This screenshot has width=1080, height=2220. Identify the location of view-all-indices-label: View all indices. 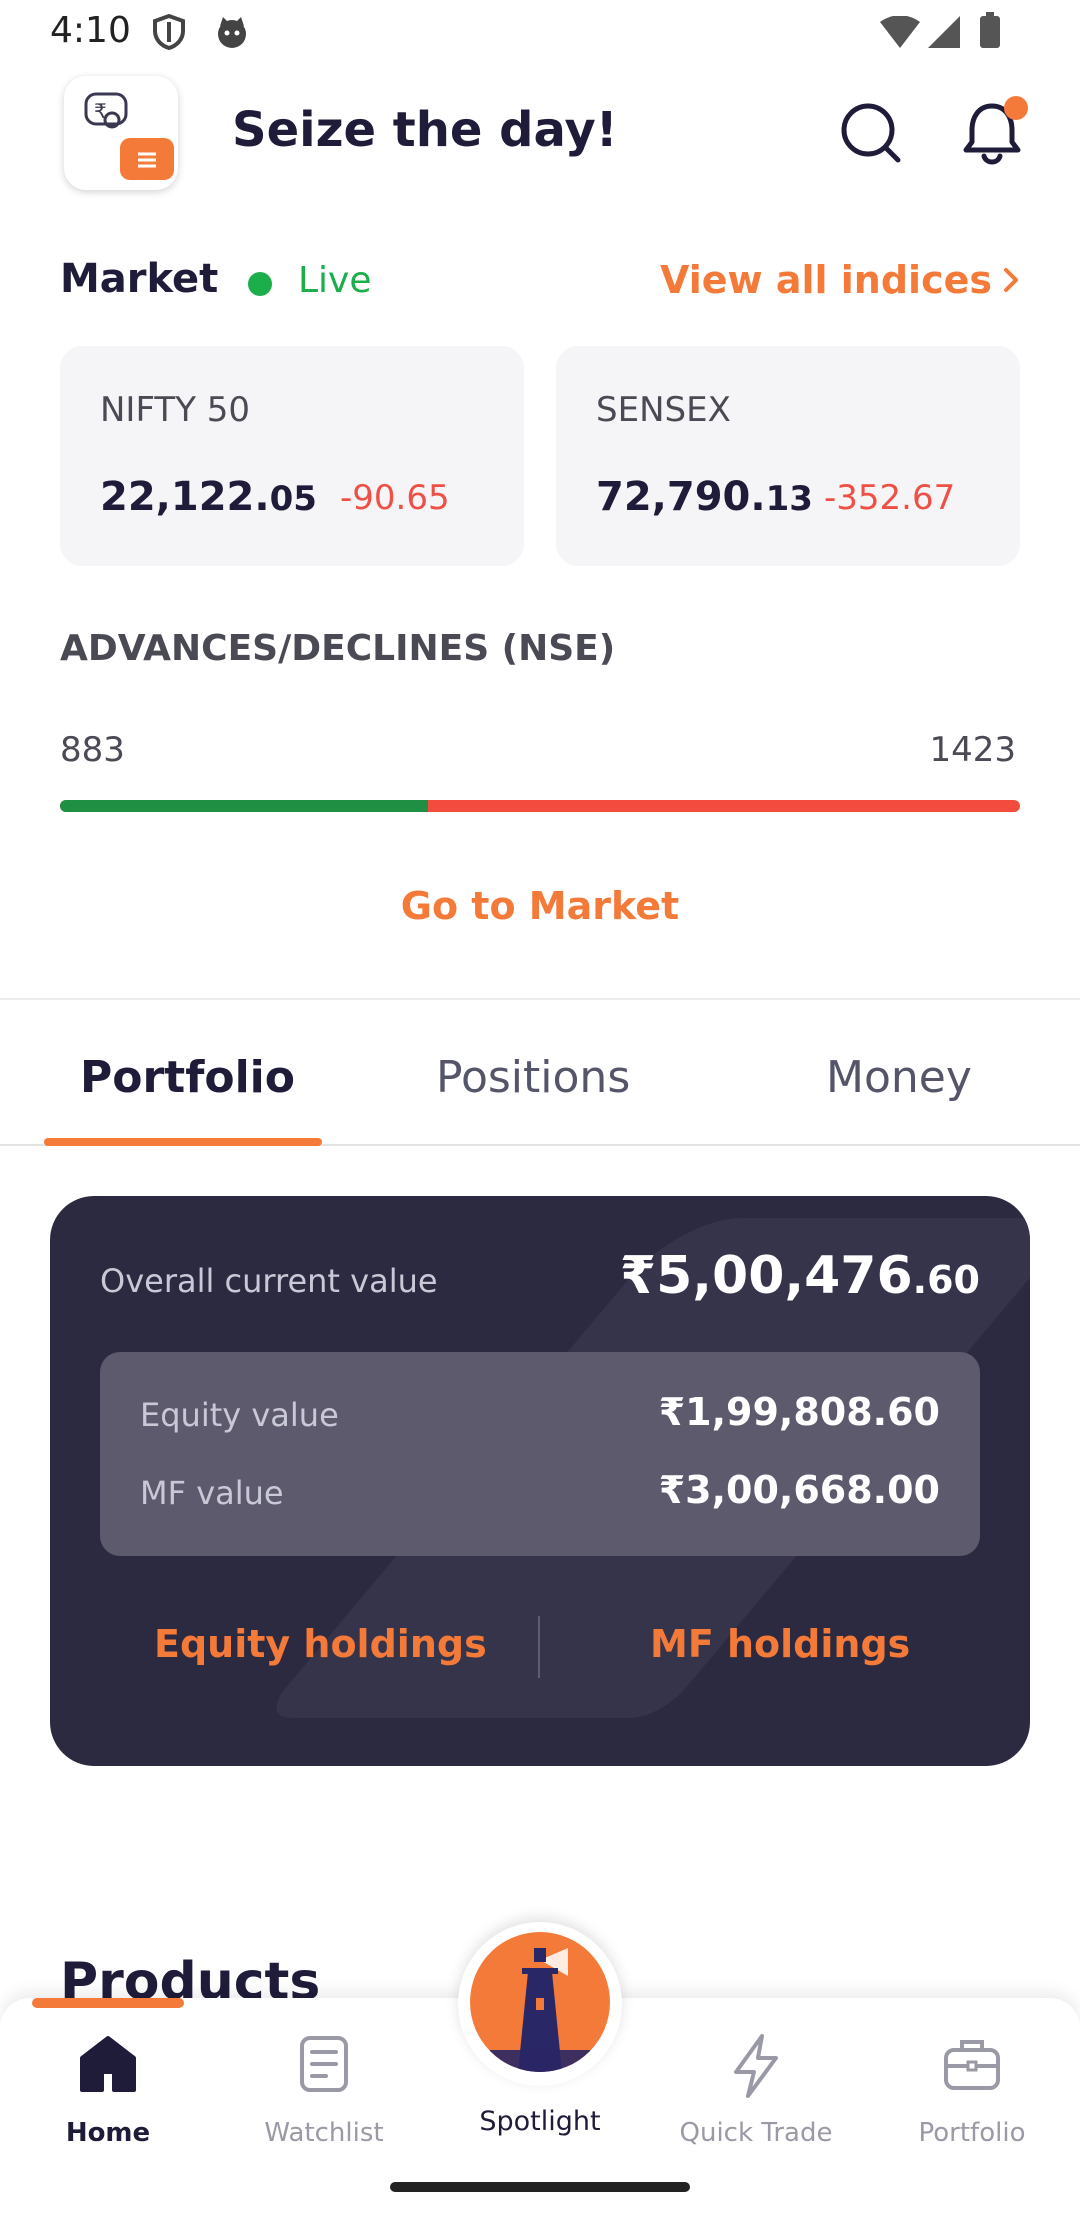
(825, 280).